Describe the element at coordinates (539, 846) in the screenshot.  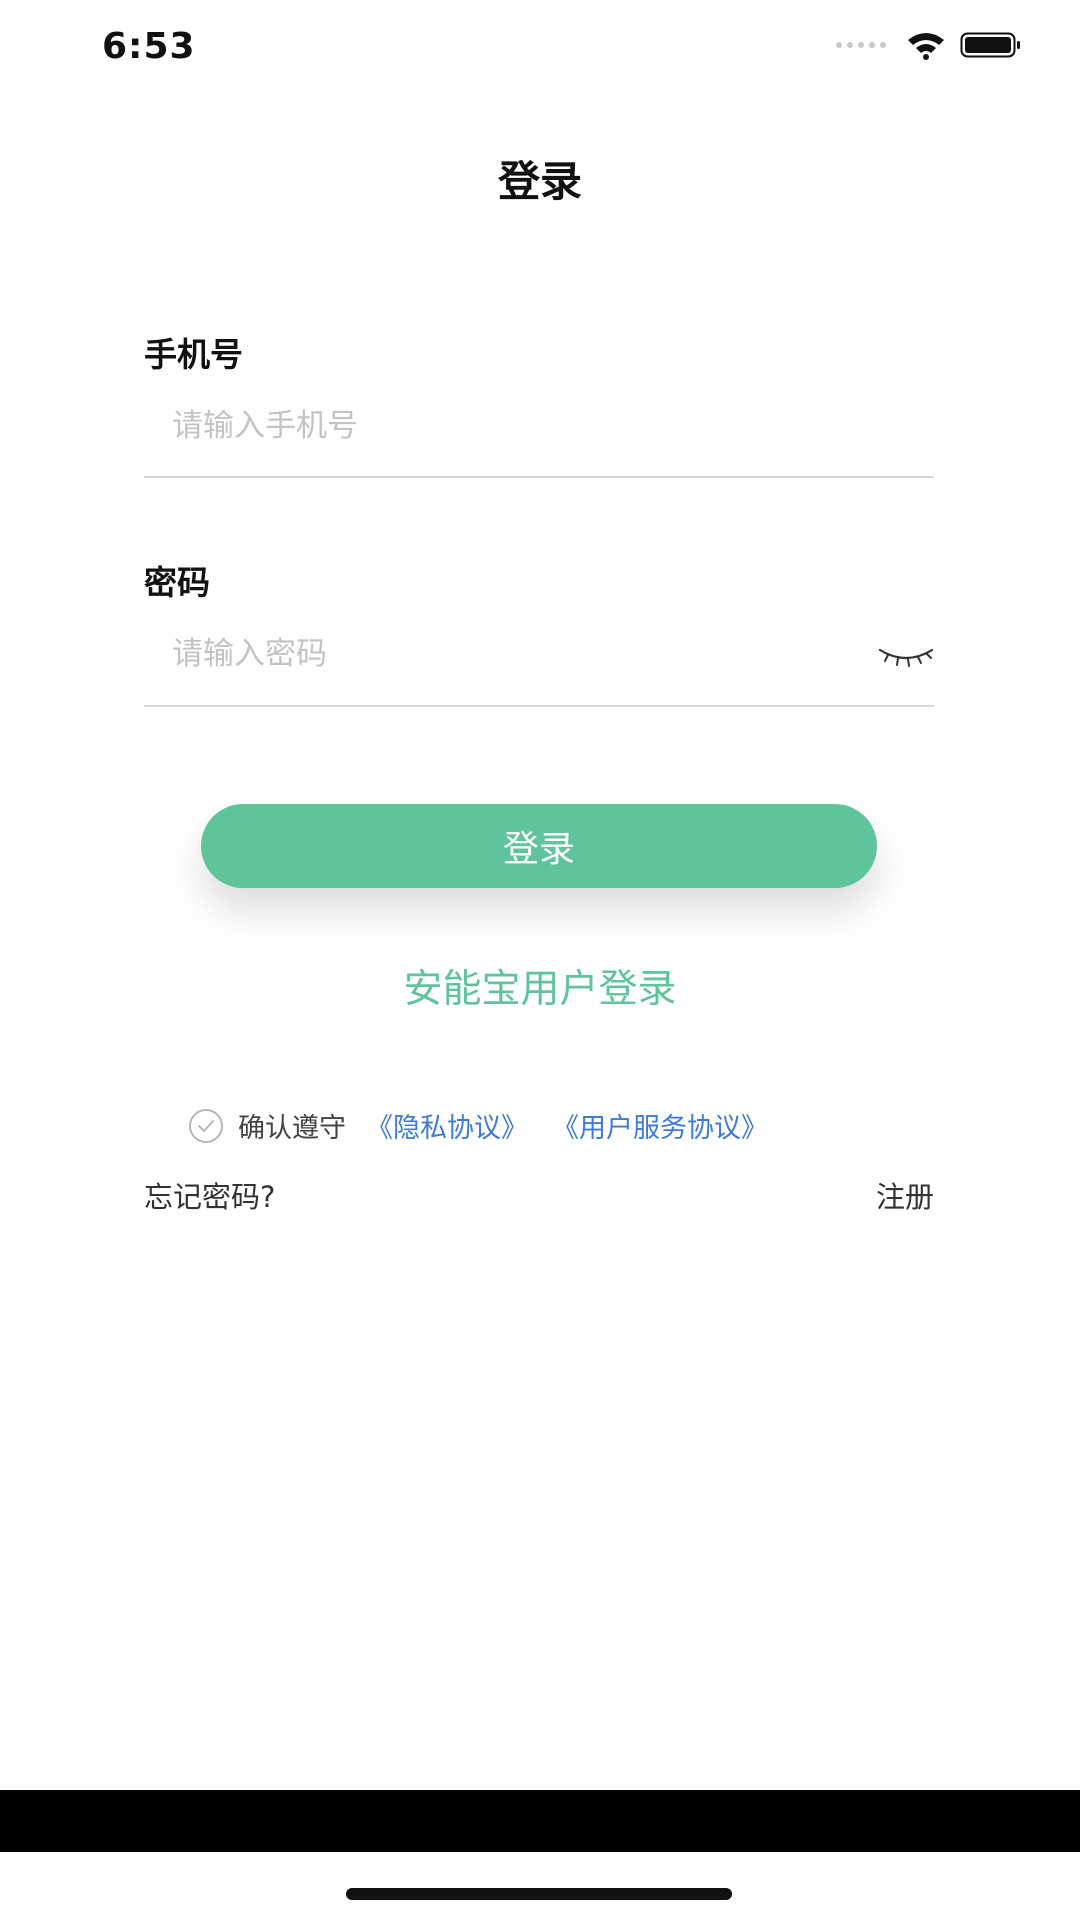
I see `login-button: 登录` at that location.